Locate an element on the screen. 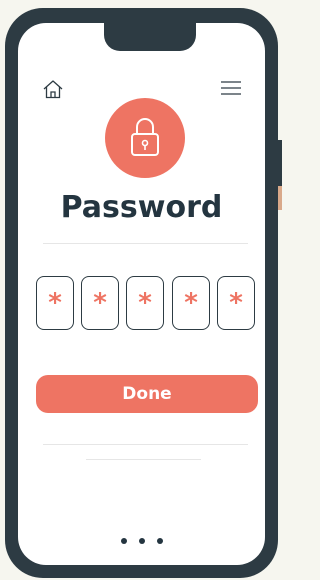 The width and height of the screenshot is (320, 580). page-title: Password is located at coordinates (141, 207).